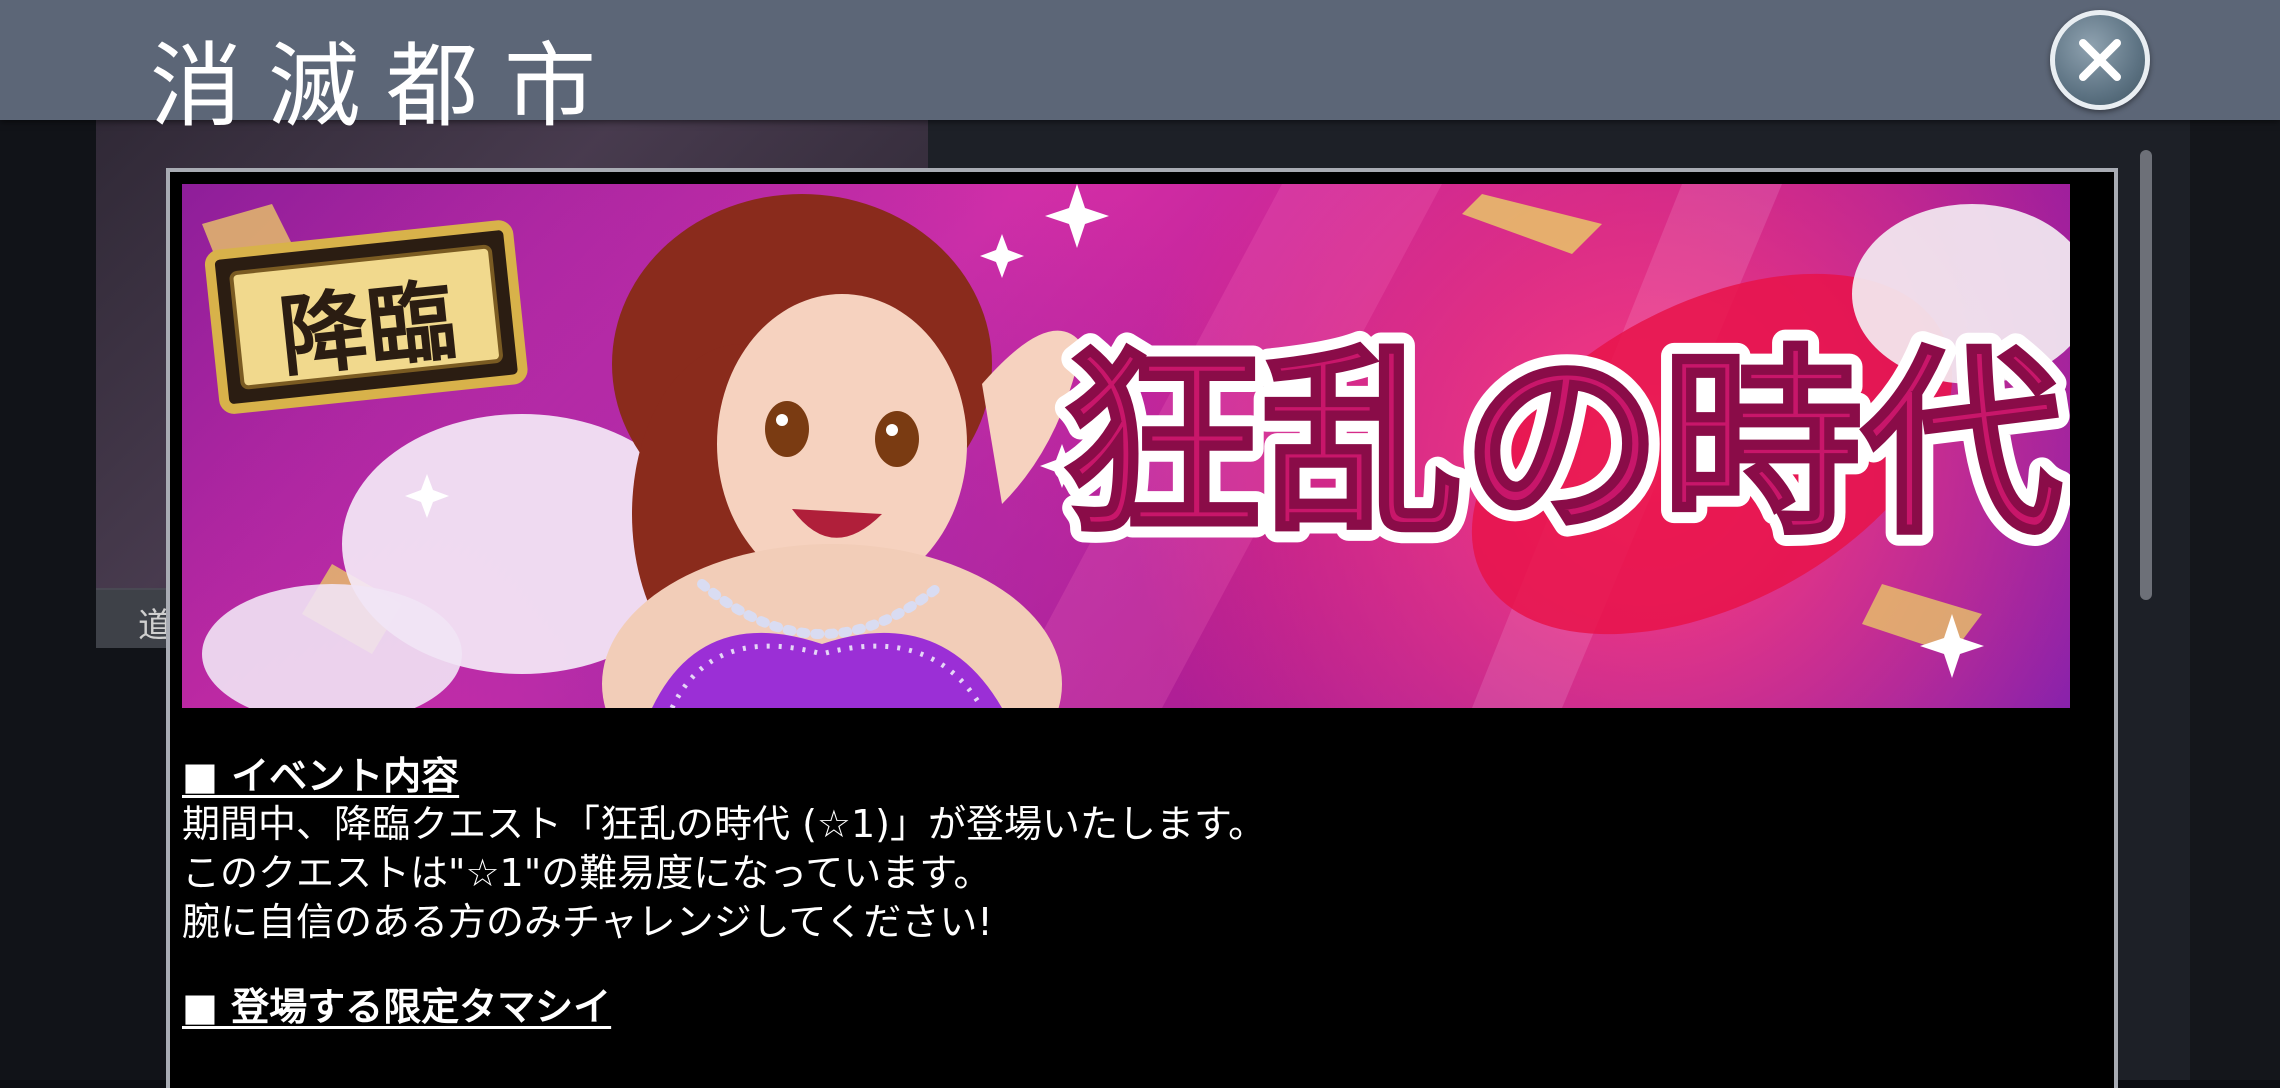 The width and height of the screenshot is (2280, 1088). What do you see at coordinates (368, 329) in the screenshot?
I see `banner-badge-text: 降臨` at bounding box center [368, 329].